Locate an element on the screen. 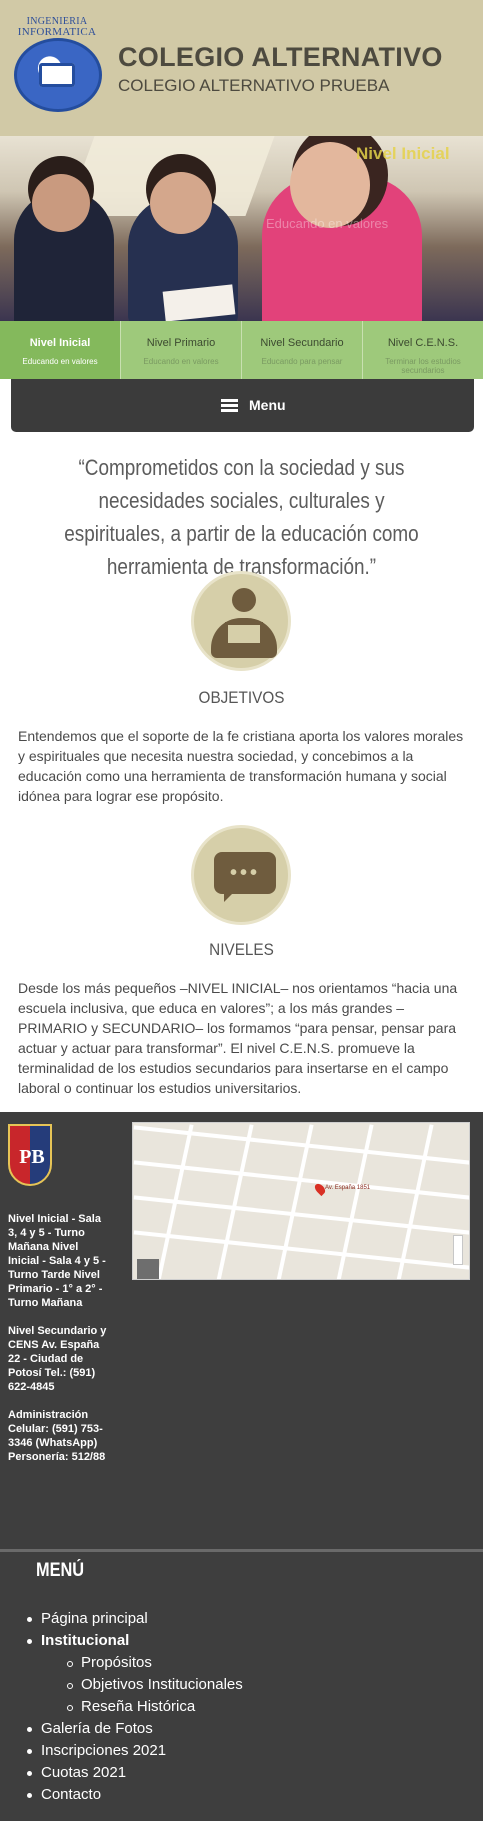 The height and width of the screenshot is (1821, 483). footer-menu-item-resena-historica: Reseña Histórica is located at coordinates (142, 1707).